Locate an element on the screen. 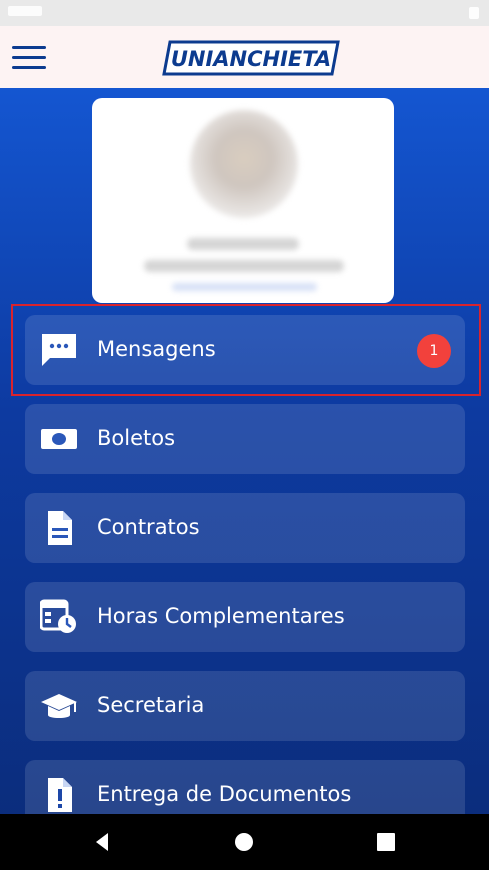 The width and height of the screenshot is (489, 870). calendar-clock-icon is located at coordinates (58, 616).